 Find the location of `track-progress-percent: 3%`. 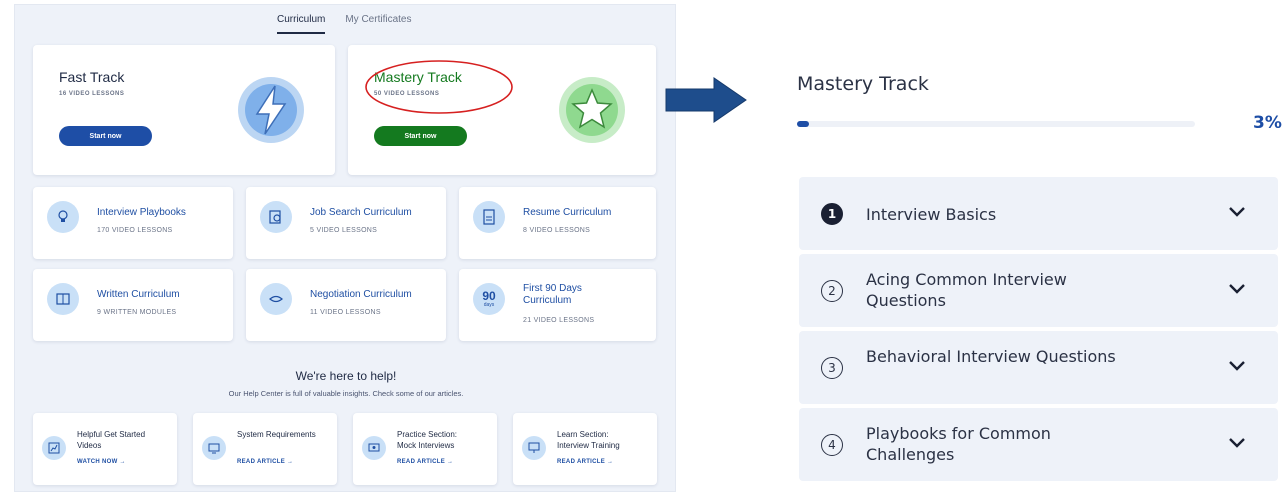

track-progress-percent: 3% is located at coordinates (1267, 123).